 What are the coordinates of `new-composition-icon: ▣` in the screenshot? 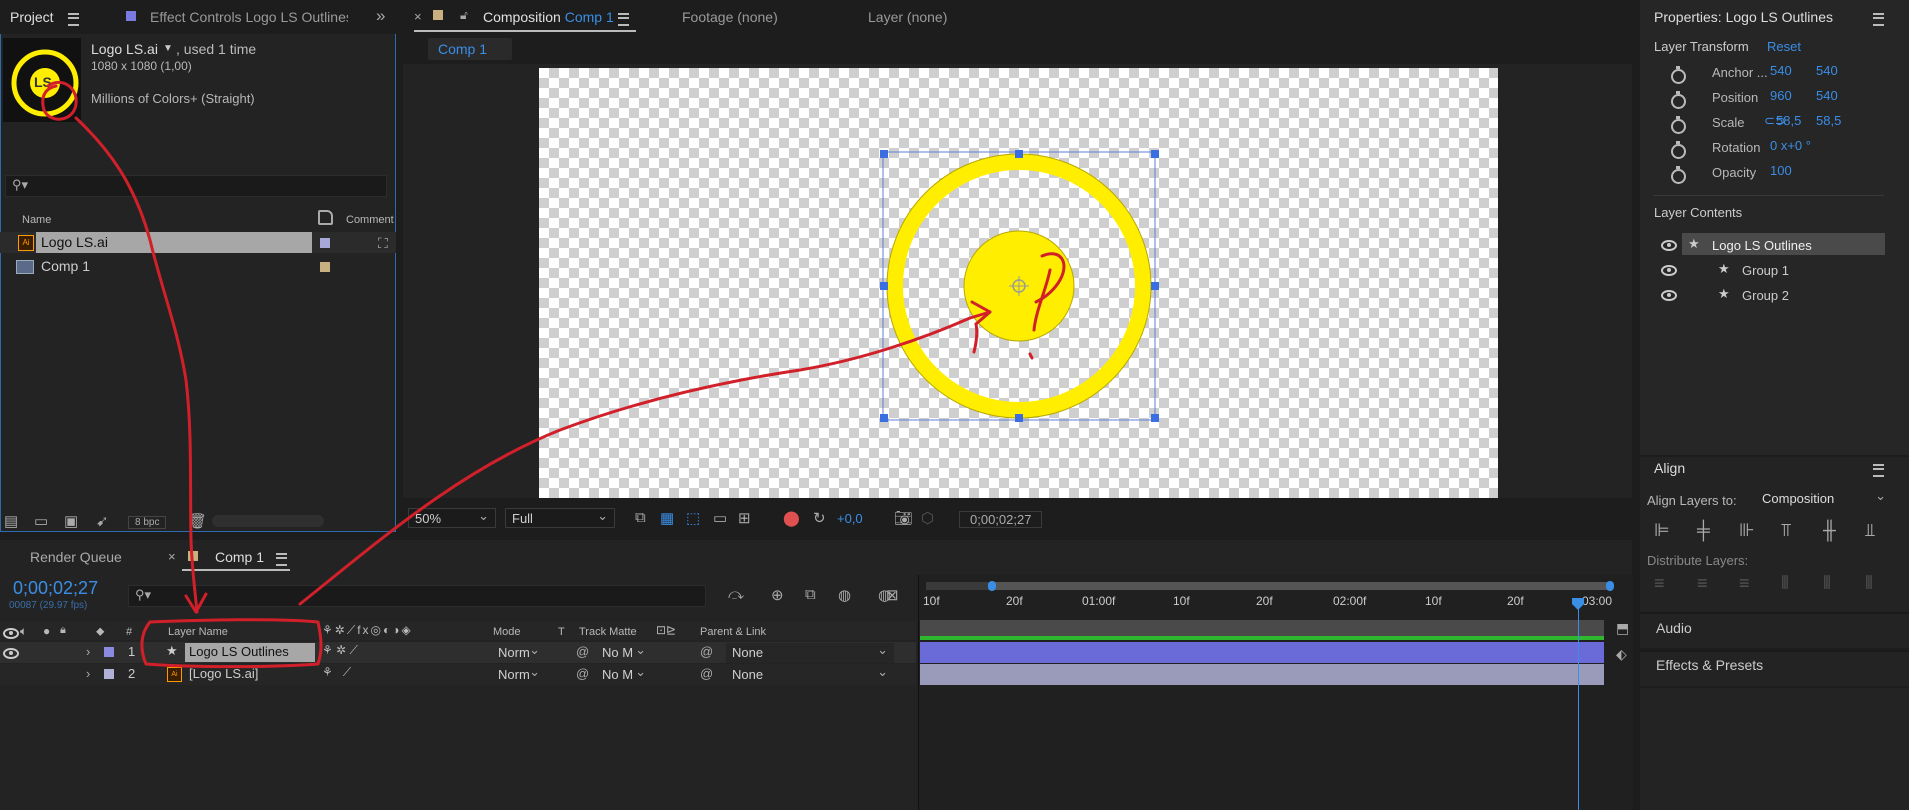 It's located at (71, 521).